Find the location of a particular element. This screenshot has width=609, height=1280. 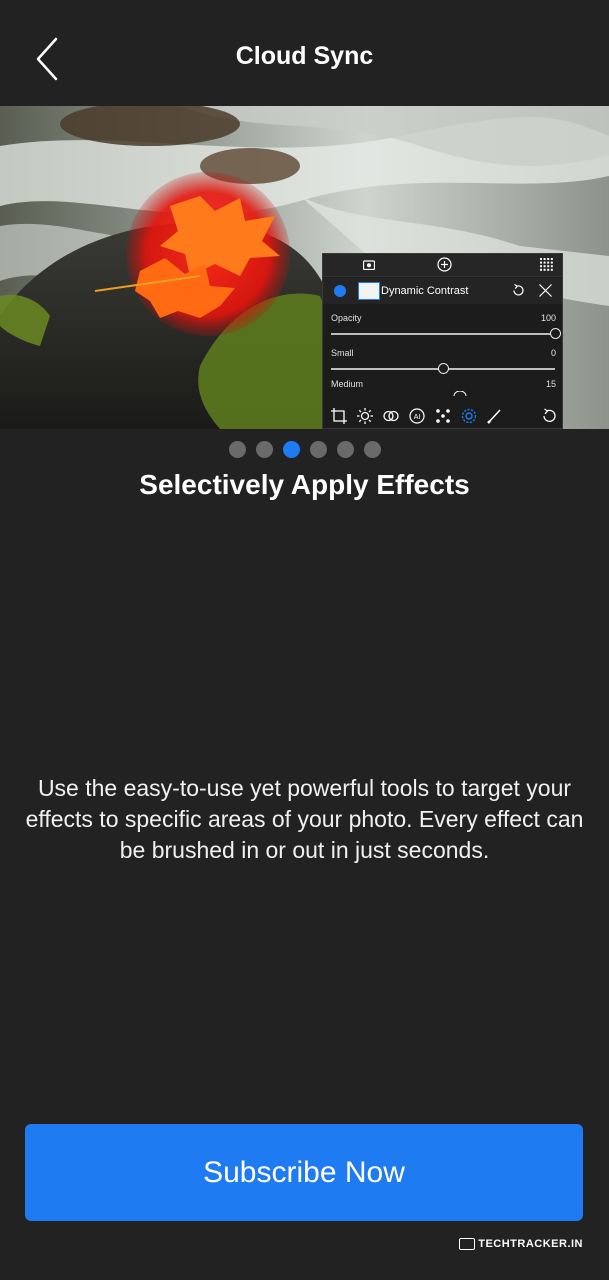

brightness-icon is located at coordinates (365, 416).